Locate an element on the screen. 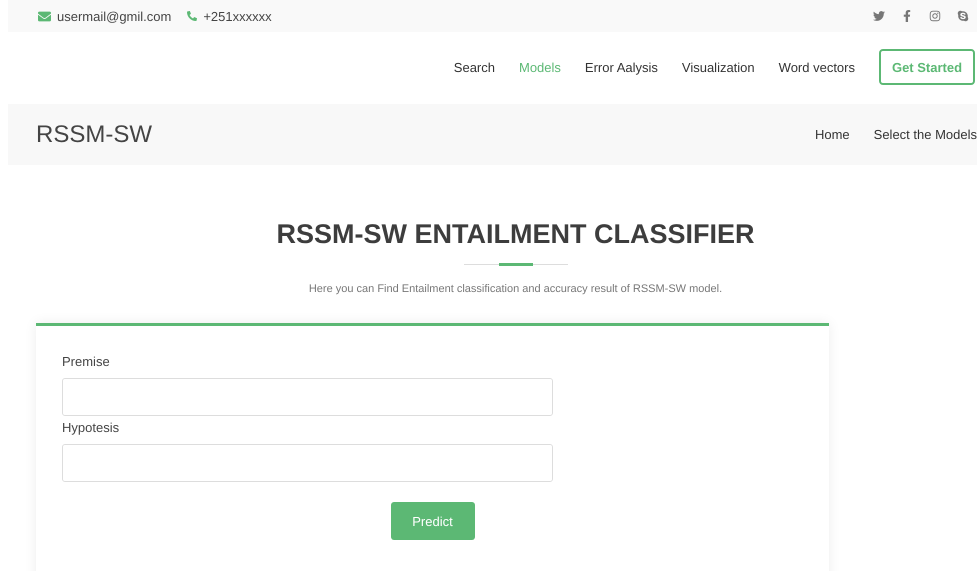  facebook-icon is located at coordinates (907, 16).